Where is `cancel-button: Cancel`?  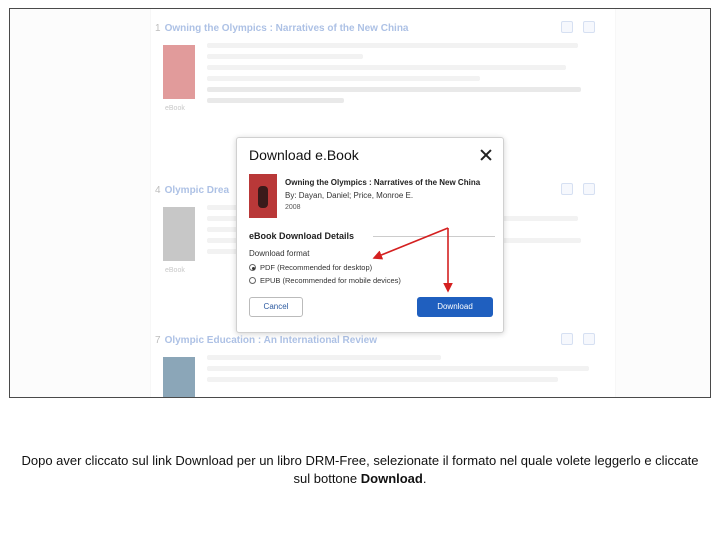 cancel-button: Cancel is located at coordinates (276, 307).